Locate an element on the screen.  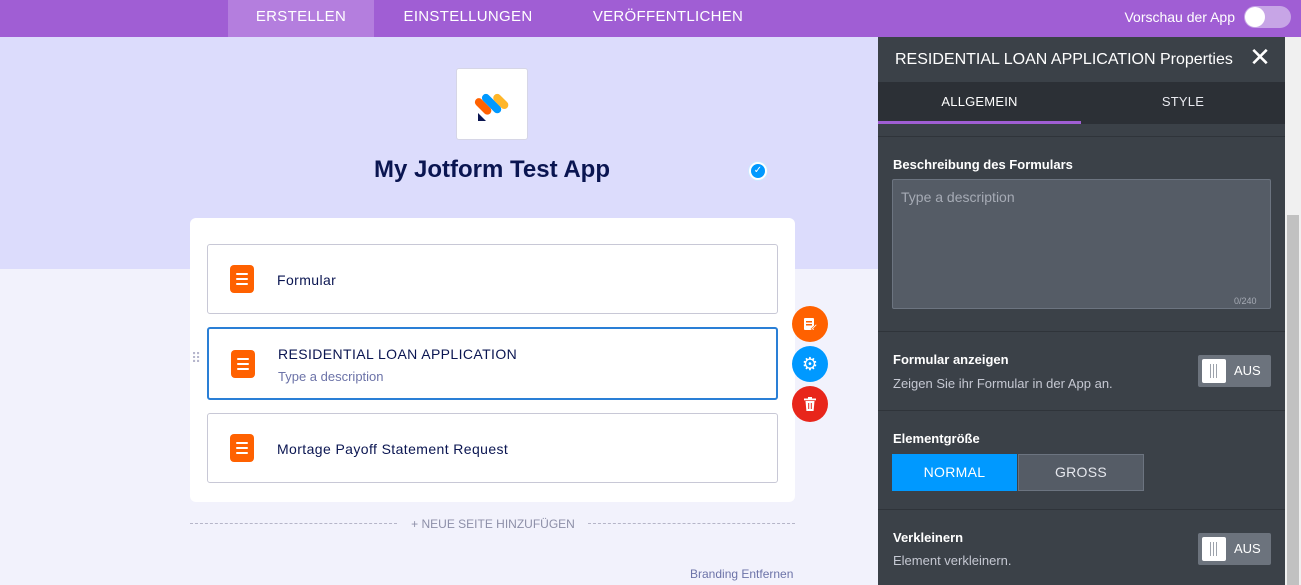
form-description: Type a description is located at coordinates (331, 376).